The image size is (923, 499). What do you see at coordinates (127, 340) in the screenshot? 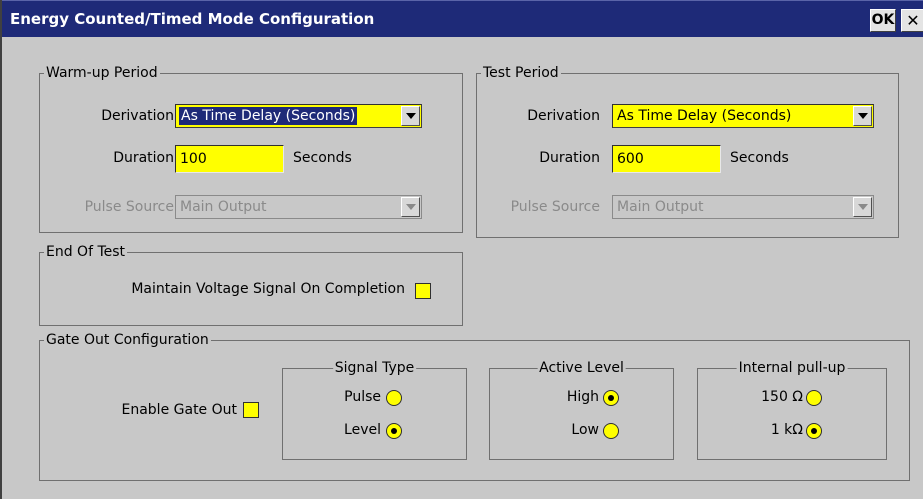
I see `gate-out-title: Gate Out Configuration` at bounding box center [127, 340].